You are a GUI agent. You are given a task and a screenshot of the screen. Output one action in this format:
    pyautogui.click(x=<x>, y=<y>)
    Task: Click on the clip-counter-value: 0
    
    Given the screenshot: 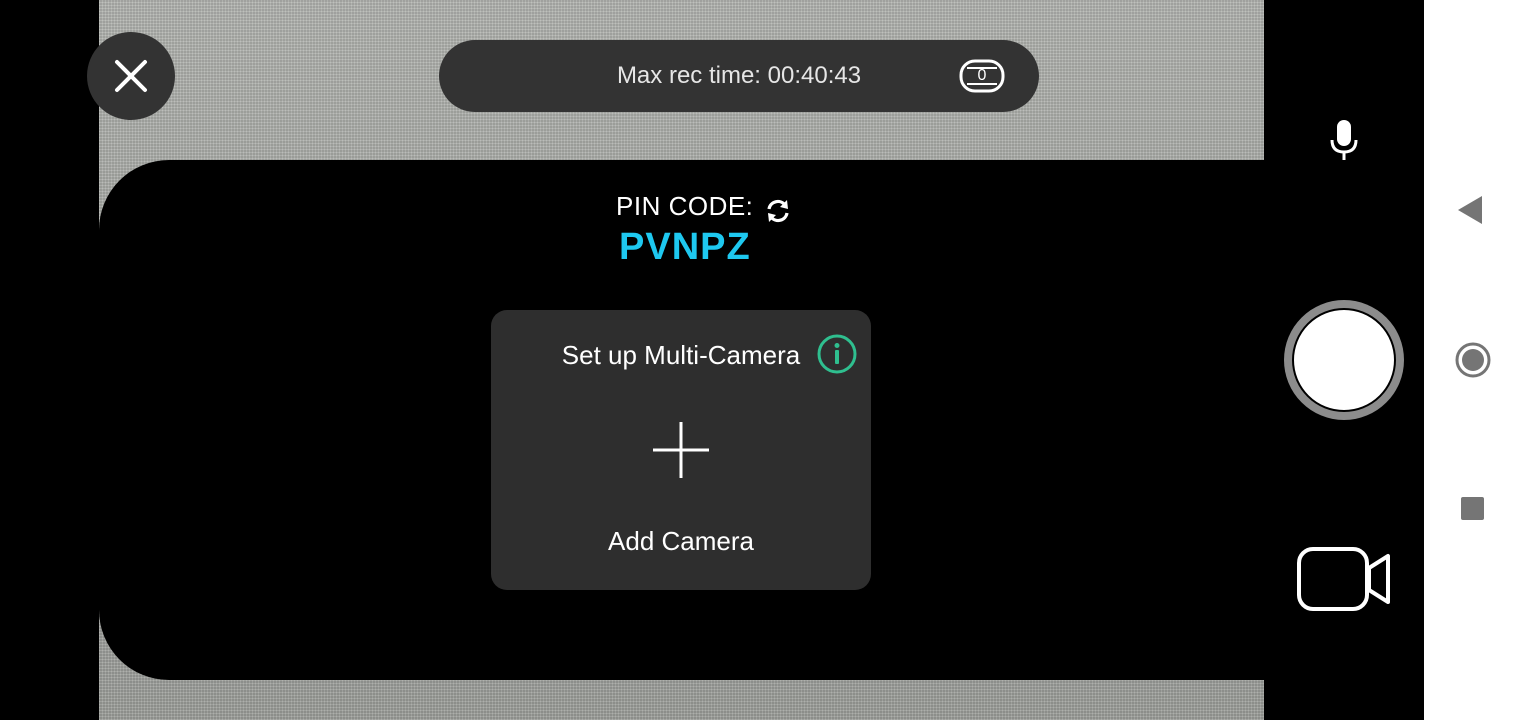 What is the action you would take?
    pyautogui.click(x=982, y=75)
    